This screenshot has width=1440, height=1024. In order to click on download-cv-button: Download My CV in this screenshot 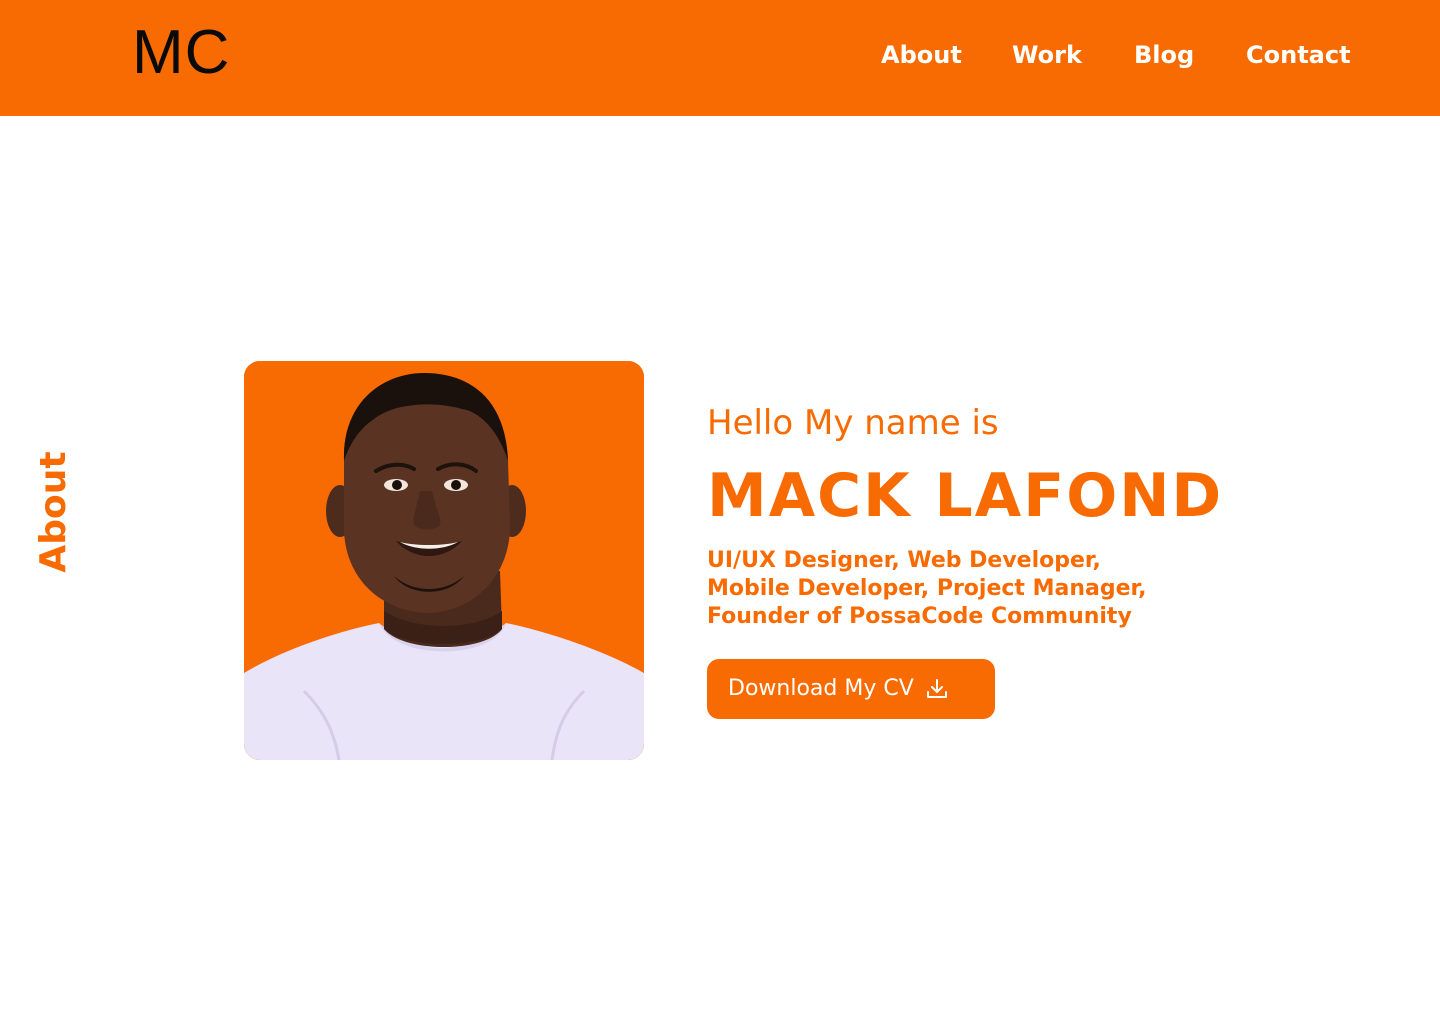, I will do `click(851, 689)`.